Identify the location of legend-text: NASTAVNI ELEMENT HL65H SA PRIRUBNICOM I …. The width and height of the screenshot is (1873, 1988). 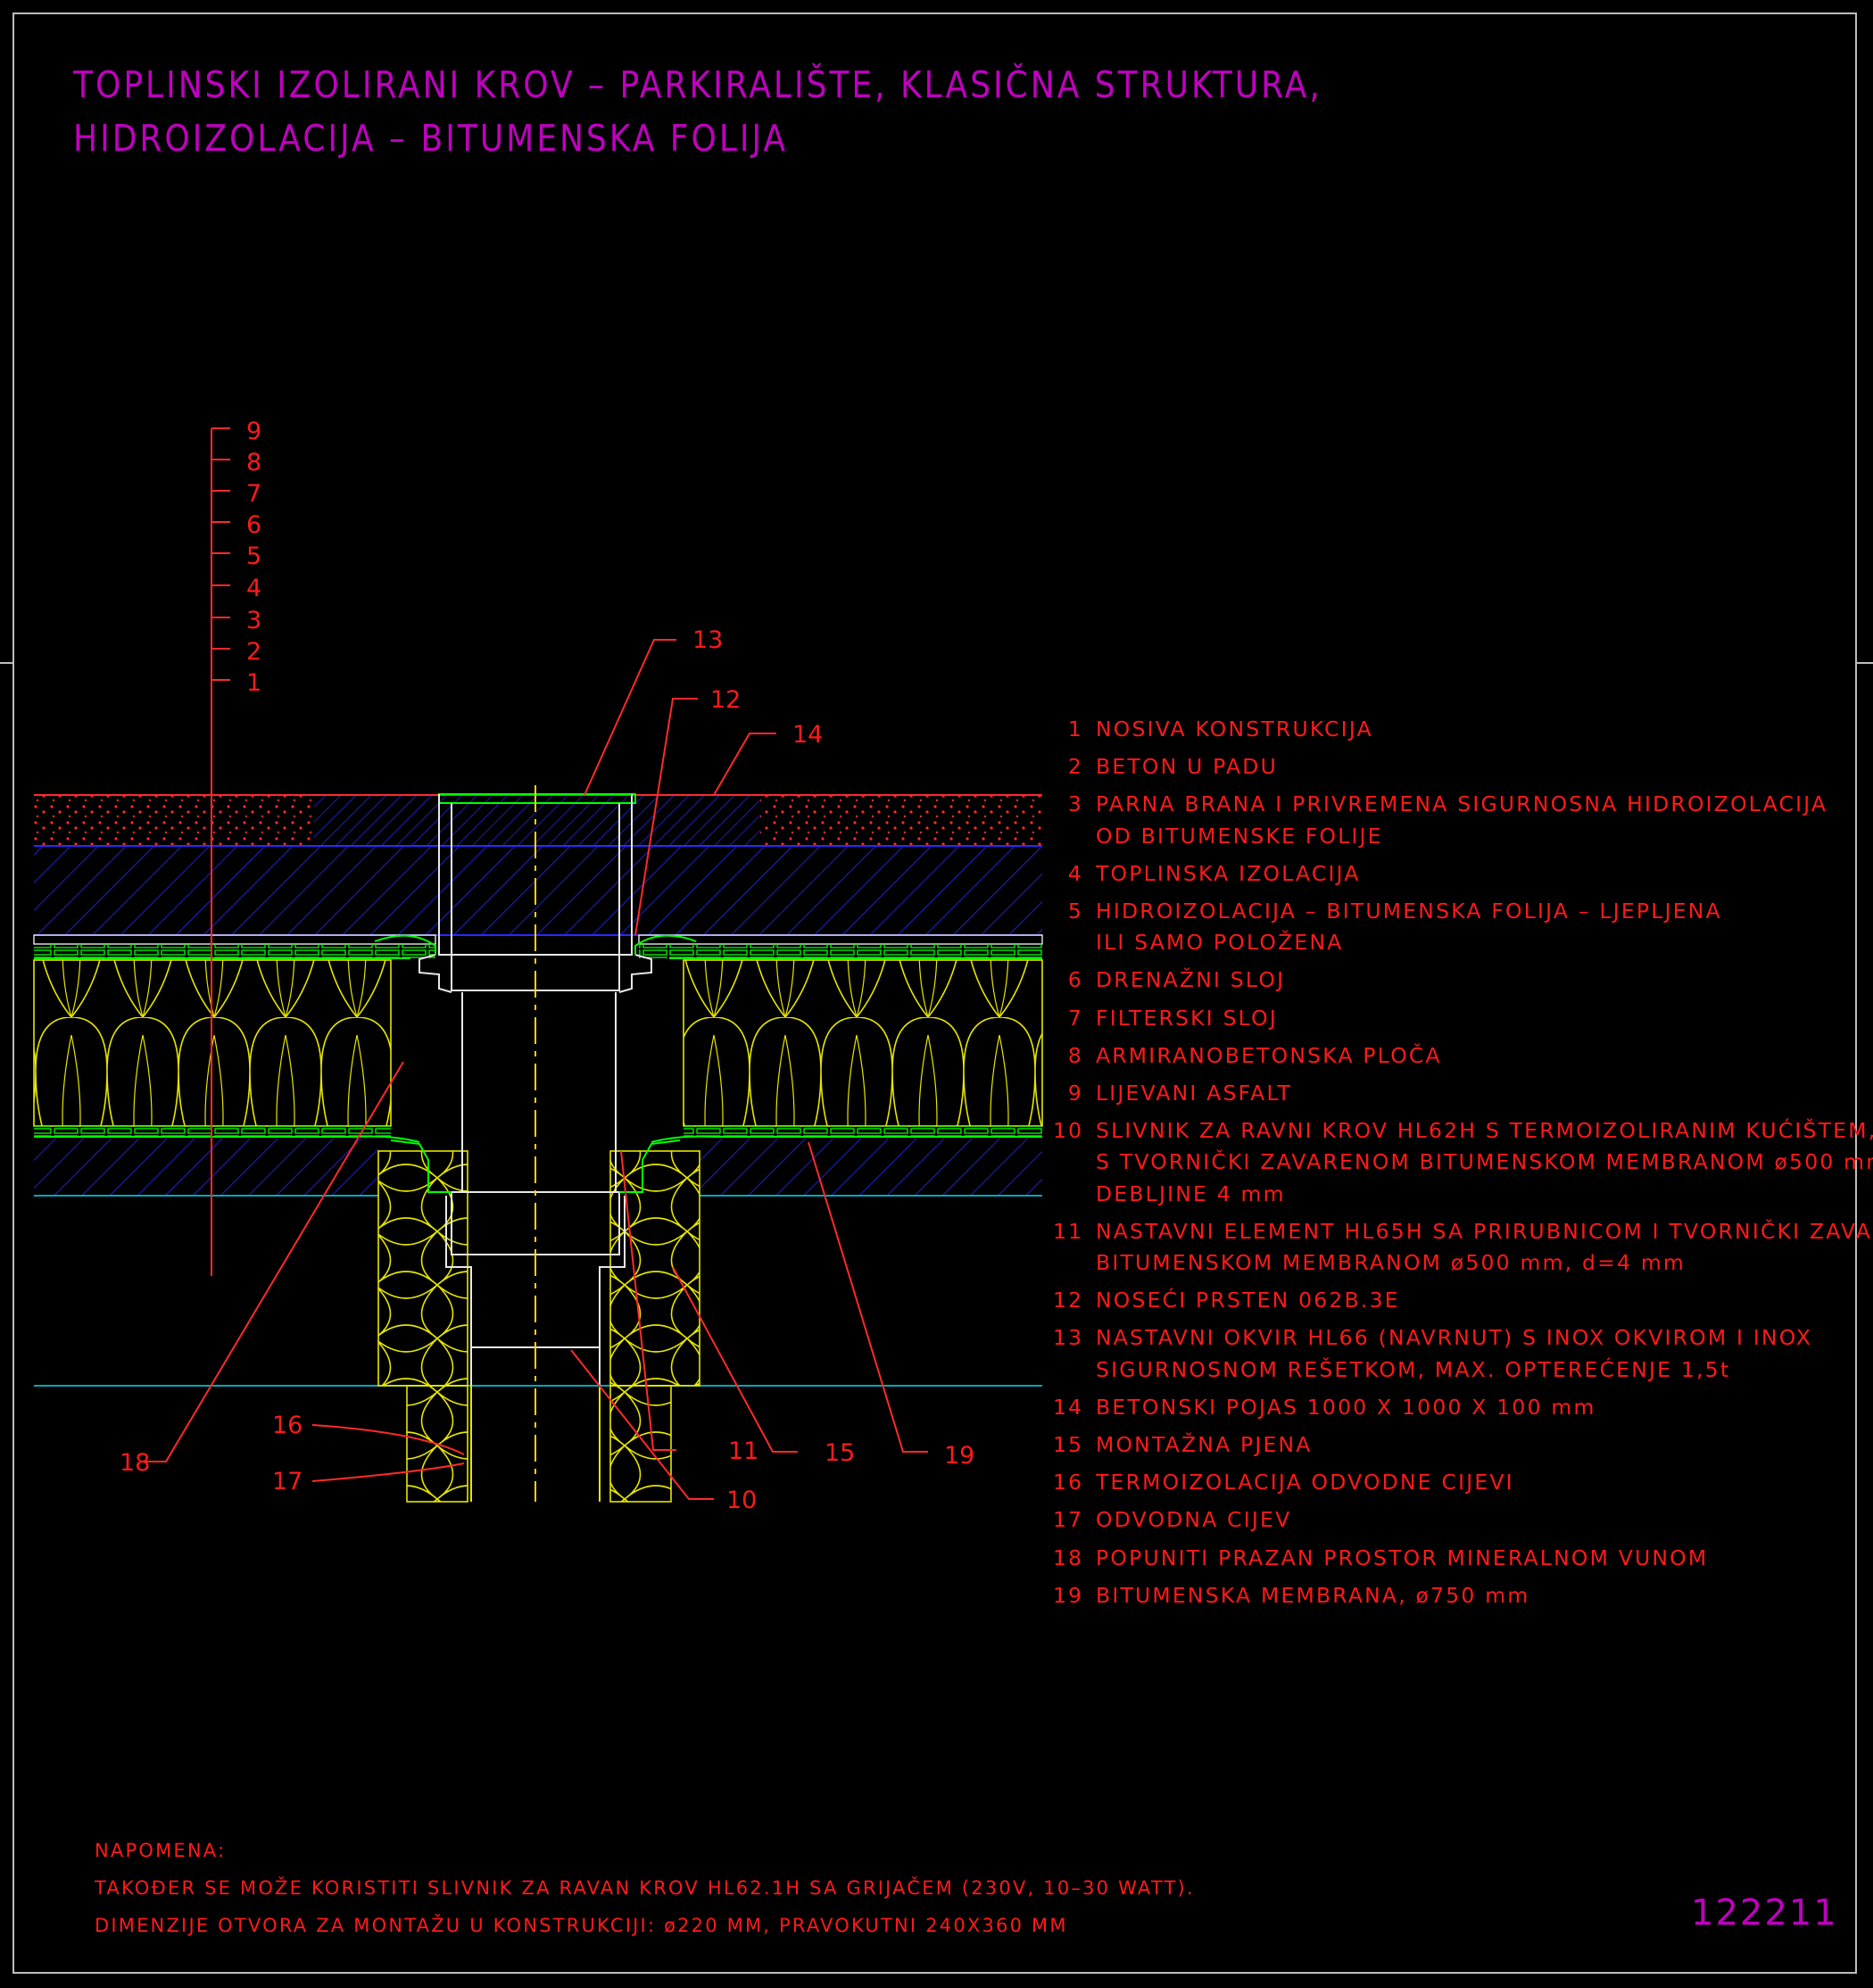
(1484, 1231).